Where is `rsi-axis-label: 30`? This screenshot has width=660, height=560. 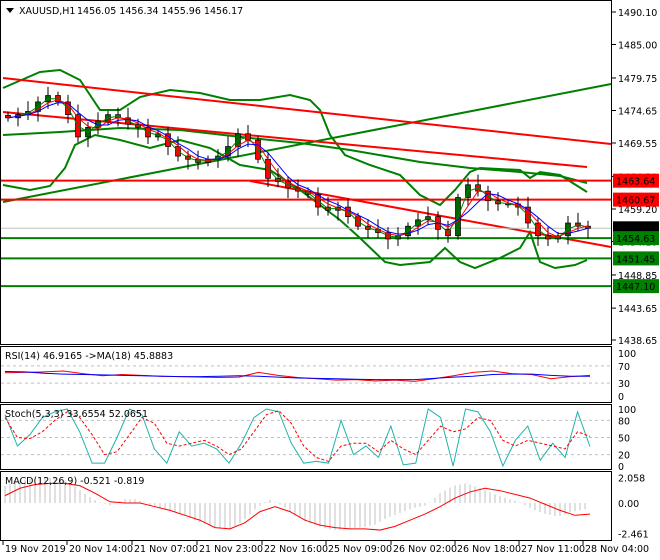 rsi-axis-label: 30 is located at coordinates (624, 384).